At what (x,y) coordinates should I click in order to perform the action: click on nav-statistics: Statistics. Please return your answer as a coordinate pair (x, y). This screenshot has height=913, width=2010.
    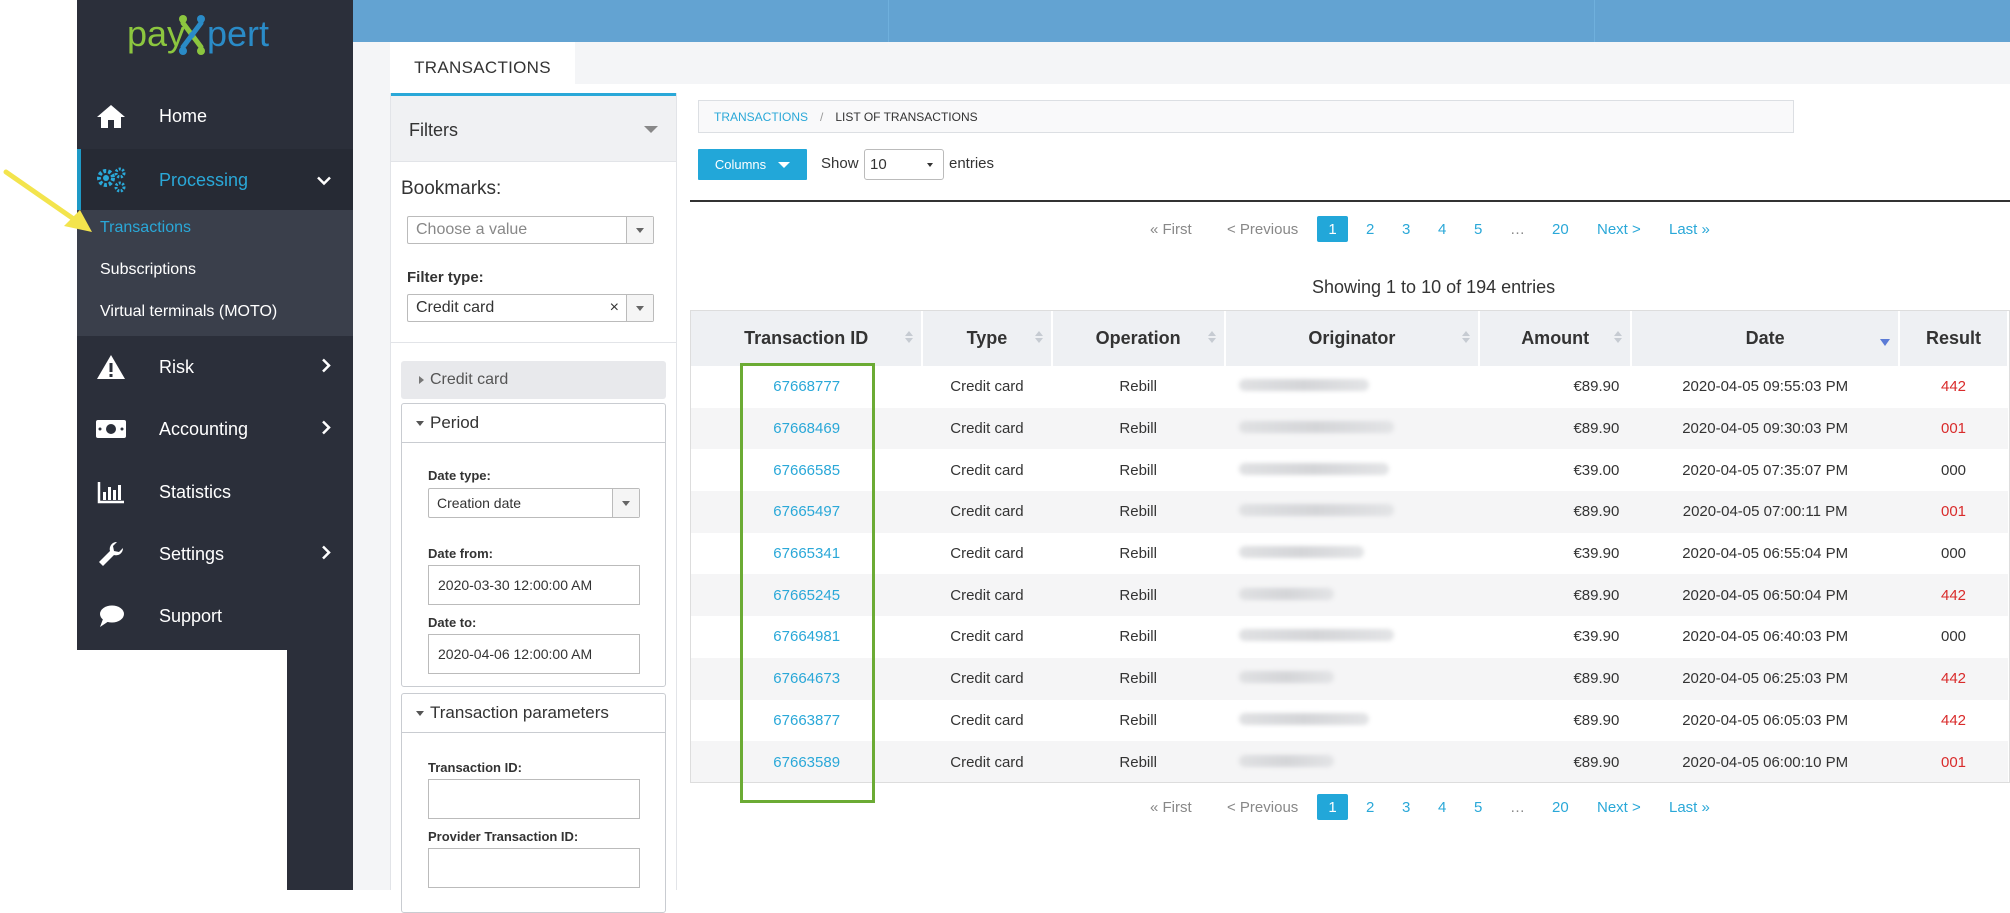
    Looking at the image, I should click on (215, 492).